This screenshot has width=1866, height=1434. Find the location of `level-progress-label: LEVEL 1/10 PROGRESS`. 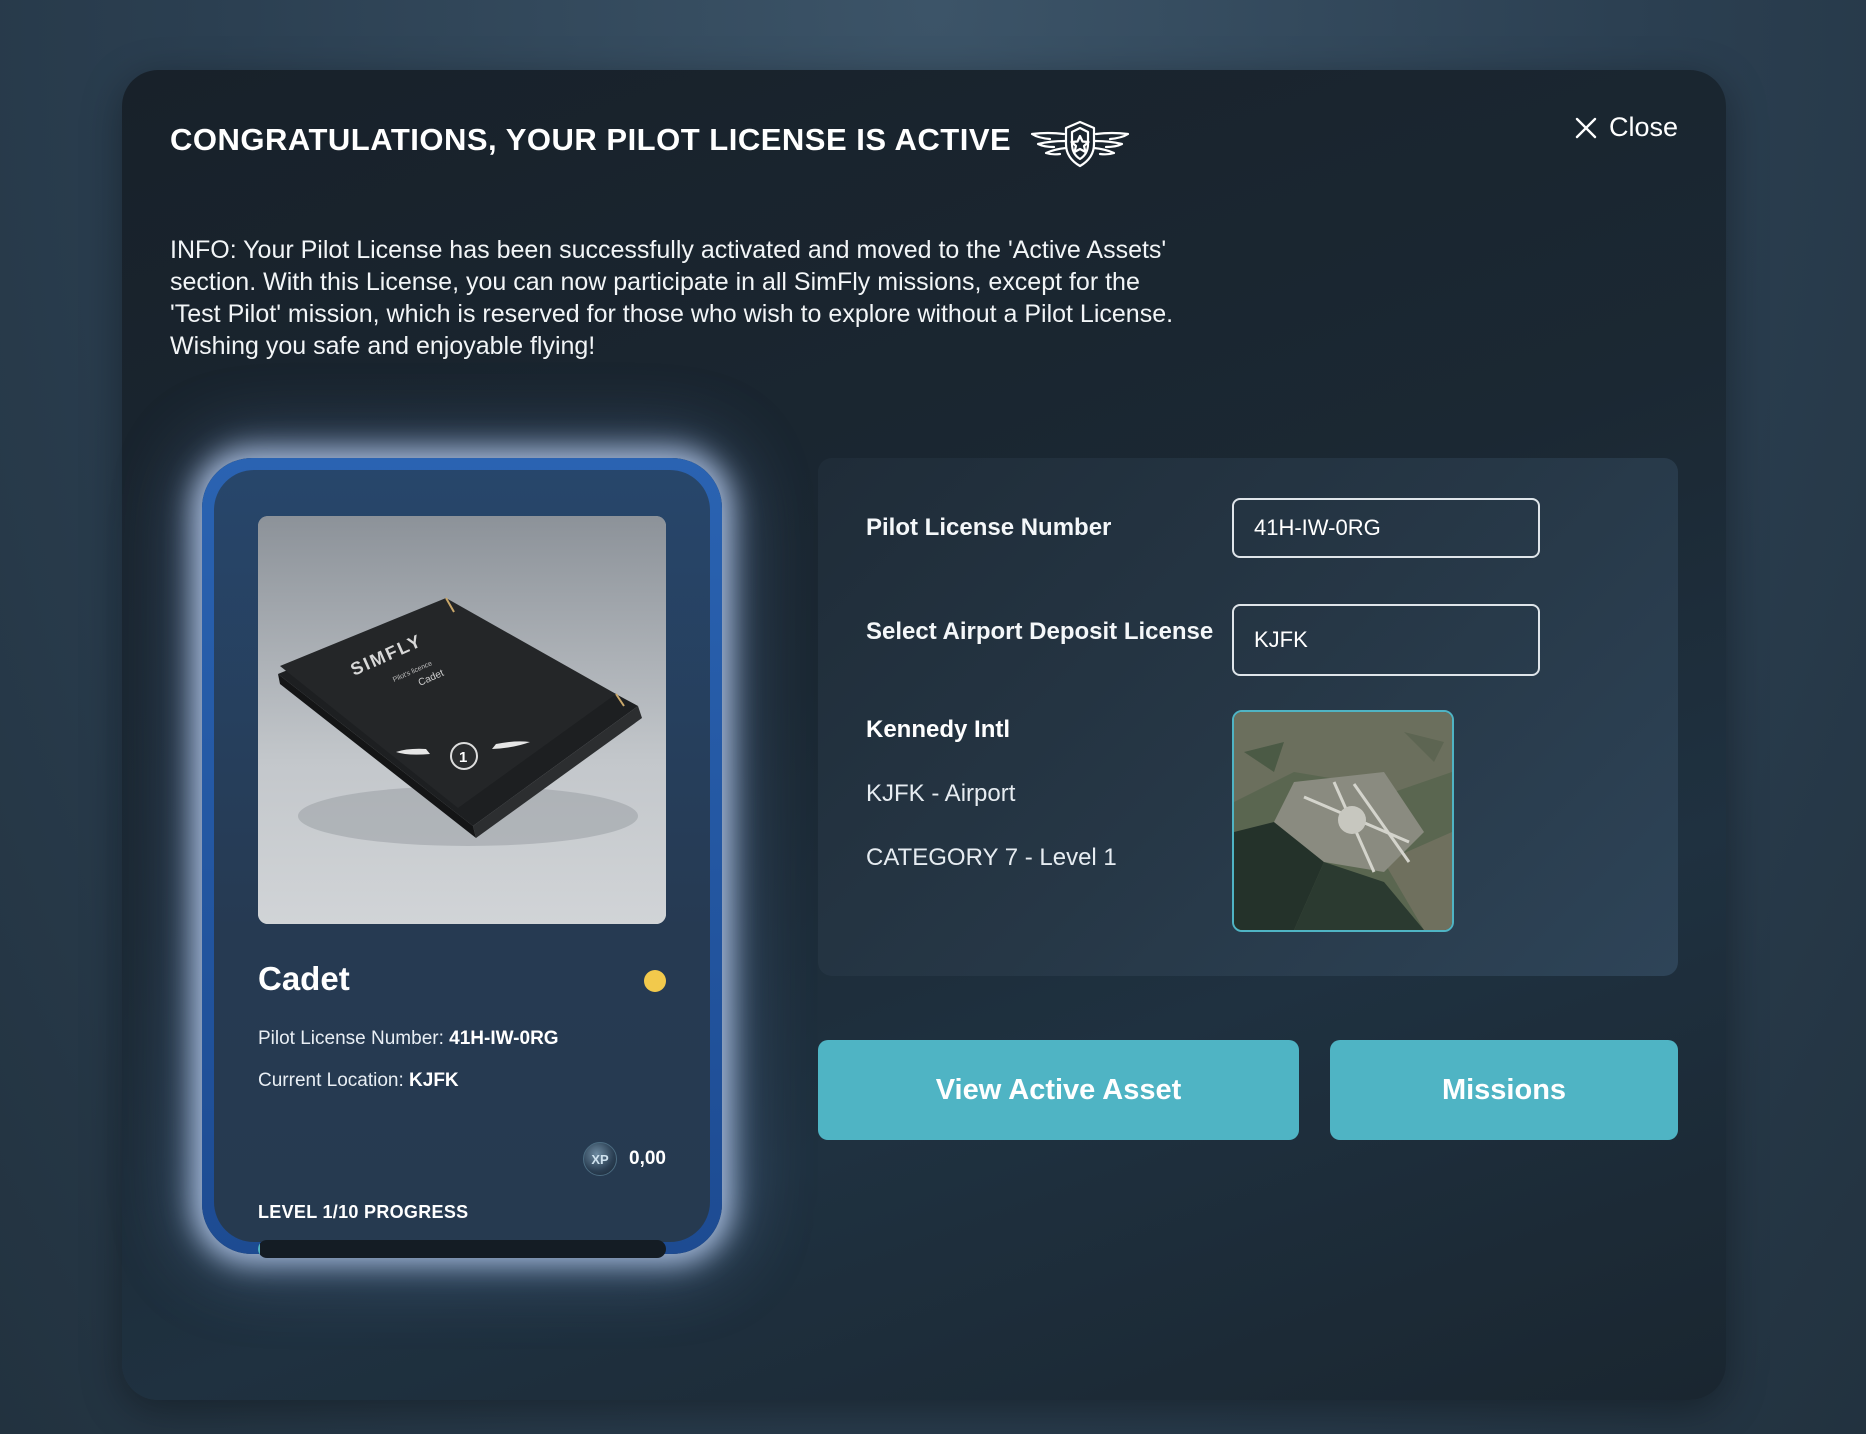

level-progress-label: LEVEL 1/10 PROGRESS is located at coordinates (363, 1212).